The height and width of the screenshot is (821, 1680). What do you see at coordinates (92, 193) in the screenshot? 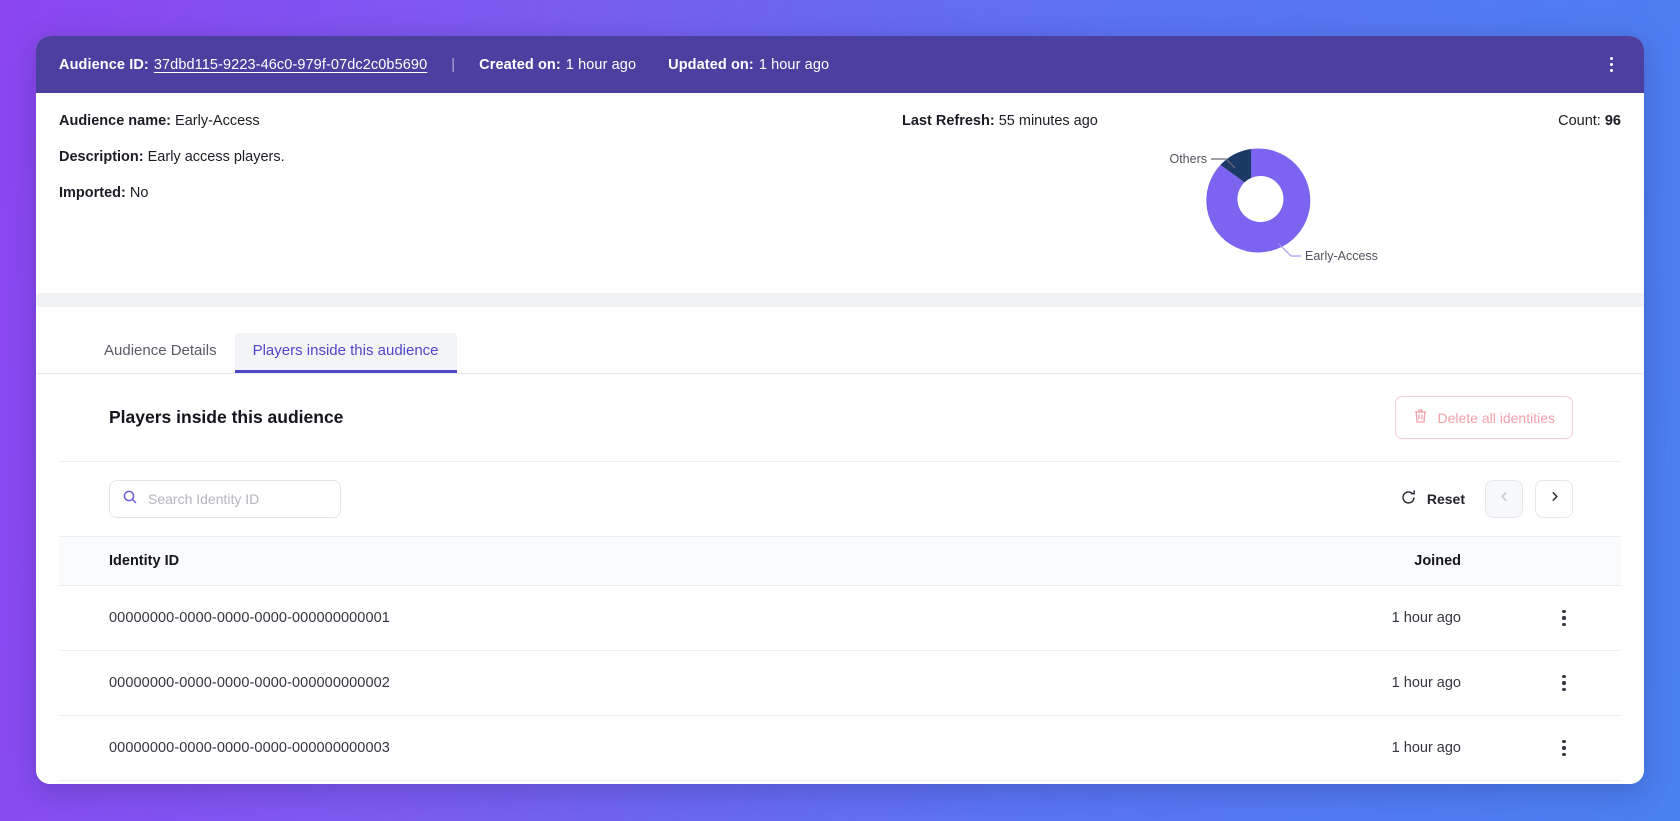
I see `audience-imported-label: Imported:` at bounding box center [92, 193].